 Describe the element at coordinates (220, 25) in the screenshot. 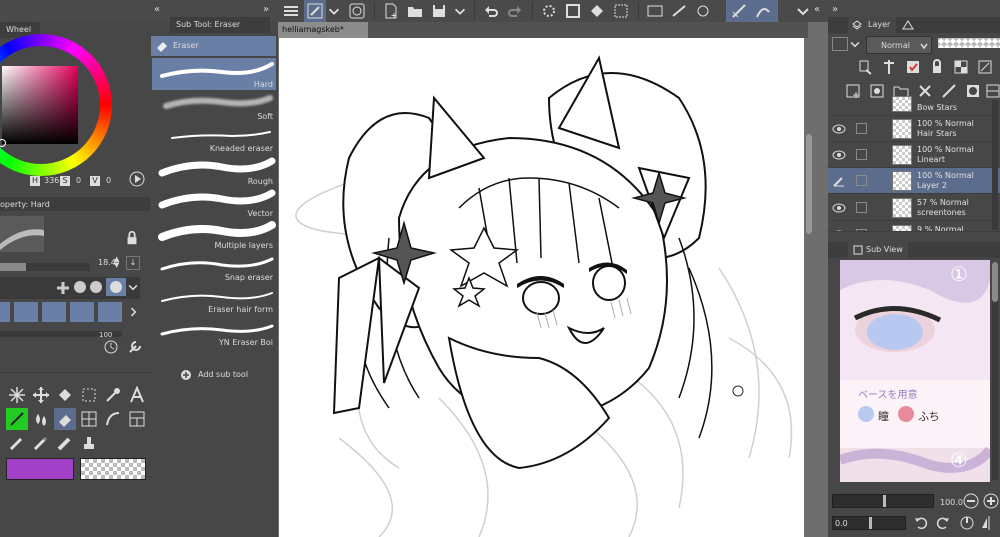

I see `sub-tool-tab: Sub Tool: Eraser` at that location.